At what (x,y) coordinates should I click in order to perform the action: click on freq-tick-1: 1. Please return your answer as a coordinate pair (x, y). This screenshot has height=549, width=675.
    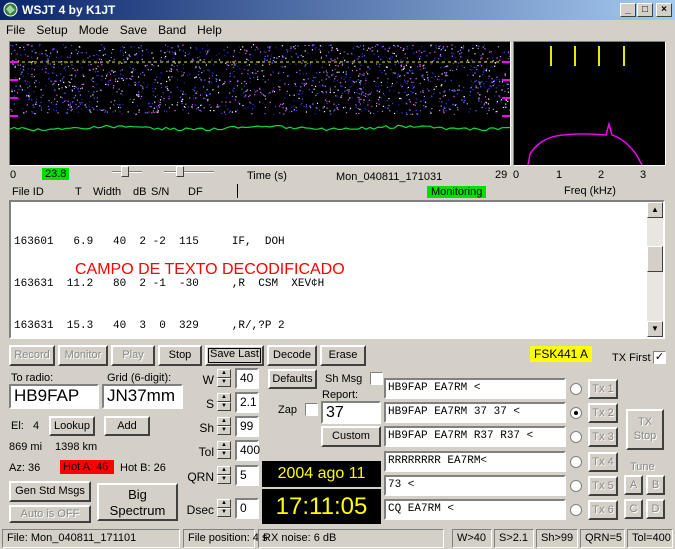
    Looking at the image, I should click on (559, 175).